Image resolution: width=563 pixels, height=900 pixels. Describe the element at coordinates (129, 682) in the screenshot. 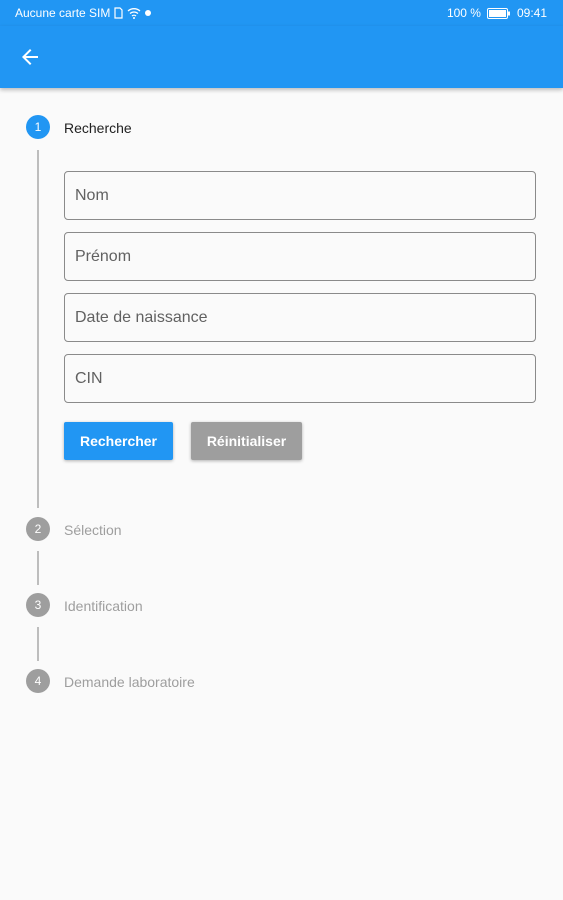

I see `step-4-title: Demande laboratoire` at that location.